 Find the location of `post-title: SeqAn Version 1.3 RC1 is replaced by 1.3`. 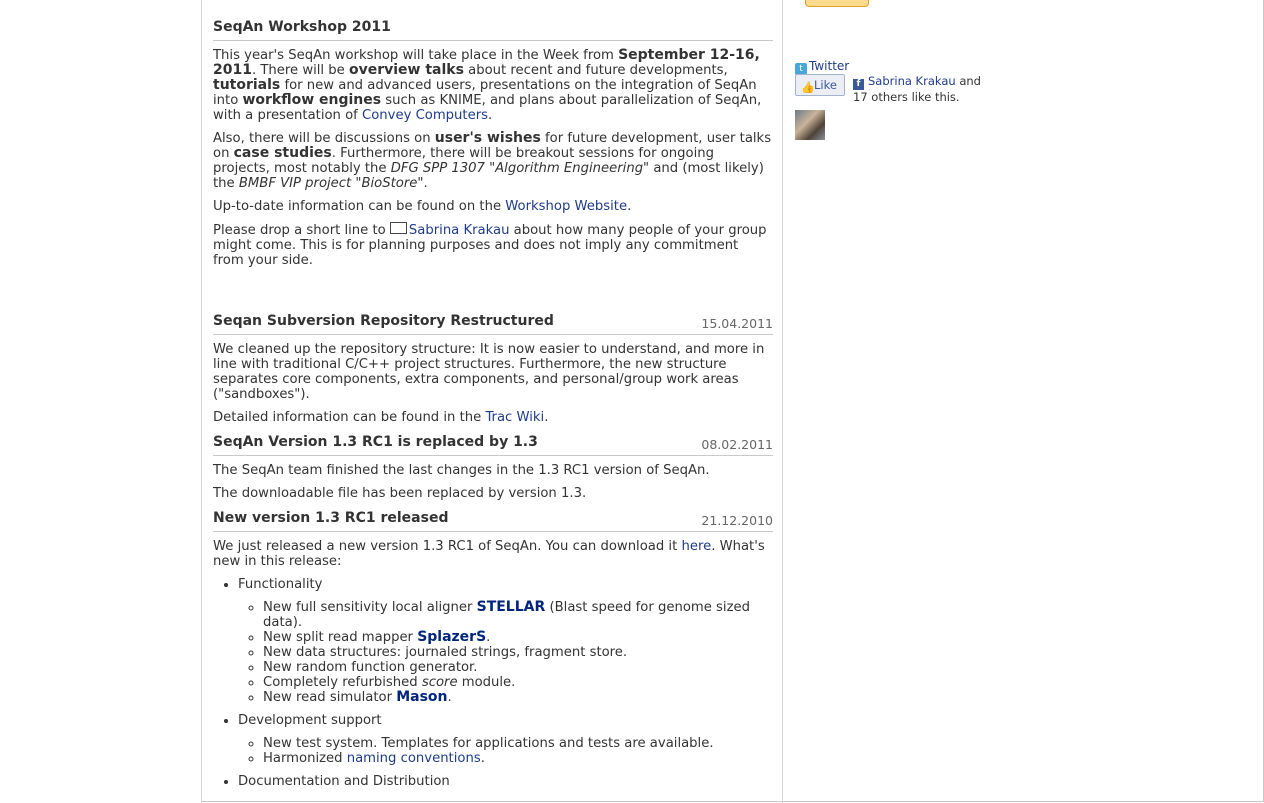

post-title: SeqAn Version 1.3 RC1 is replaced by 1.3 is located at coordinates (375, 442).